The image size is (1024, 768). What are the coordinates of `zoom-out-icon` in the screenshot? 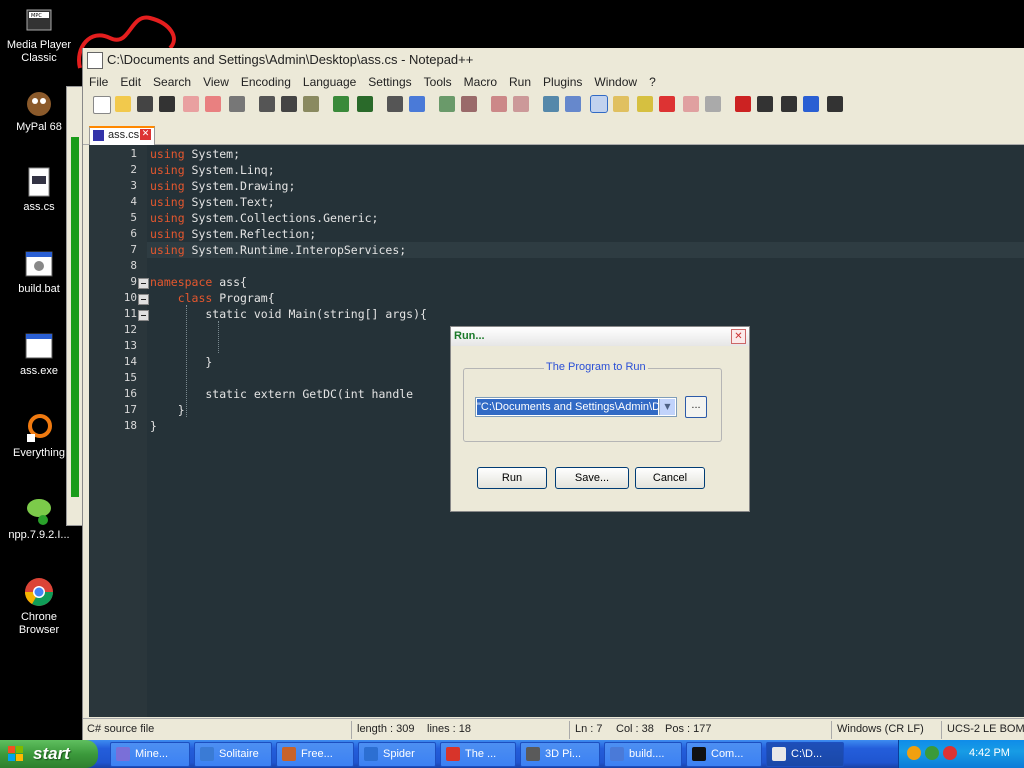 It's located at (469, 104).